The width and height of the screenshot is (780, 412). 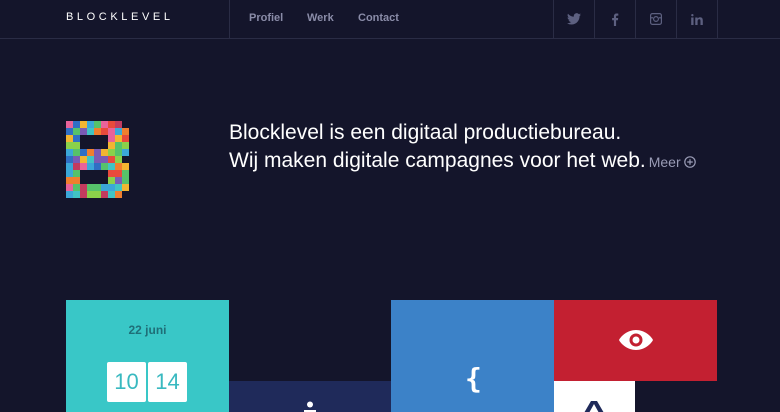 I want to click on more-link: Meer, so click(x=672, y=162).